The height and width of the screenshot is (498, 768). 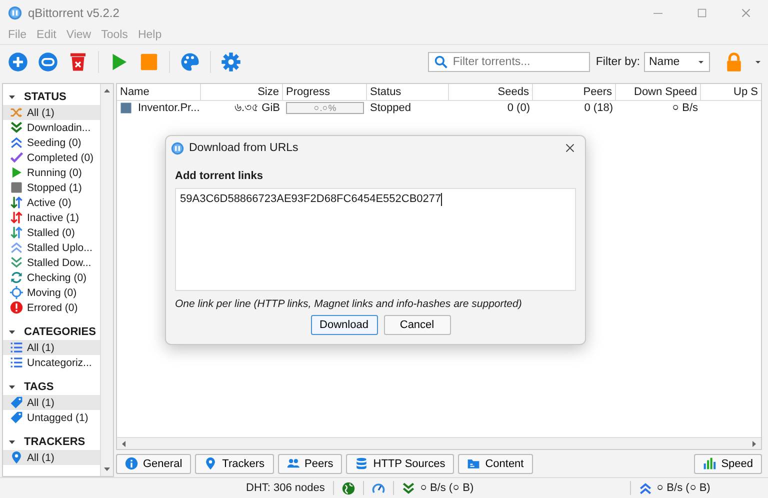 What do you see at coordinates (16, 277) in the screenshot?
I see `refresh-icon` at bounding box center [16, 277].